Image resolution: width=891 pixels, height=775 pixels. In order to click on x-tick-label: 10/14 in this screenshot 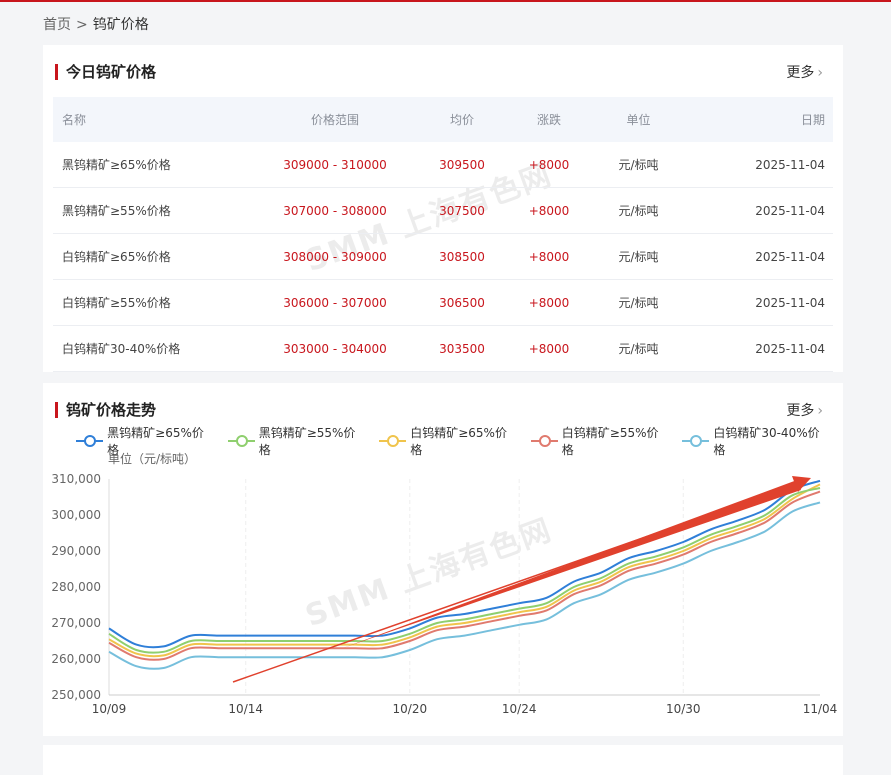, I will do `click(245, 709)`.